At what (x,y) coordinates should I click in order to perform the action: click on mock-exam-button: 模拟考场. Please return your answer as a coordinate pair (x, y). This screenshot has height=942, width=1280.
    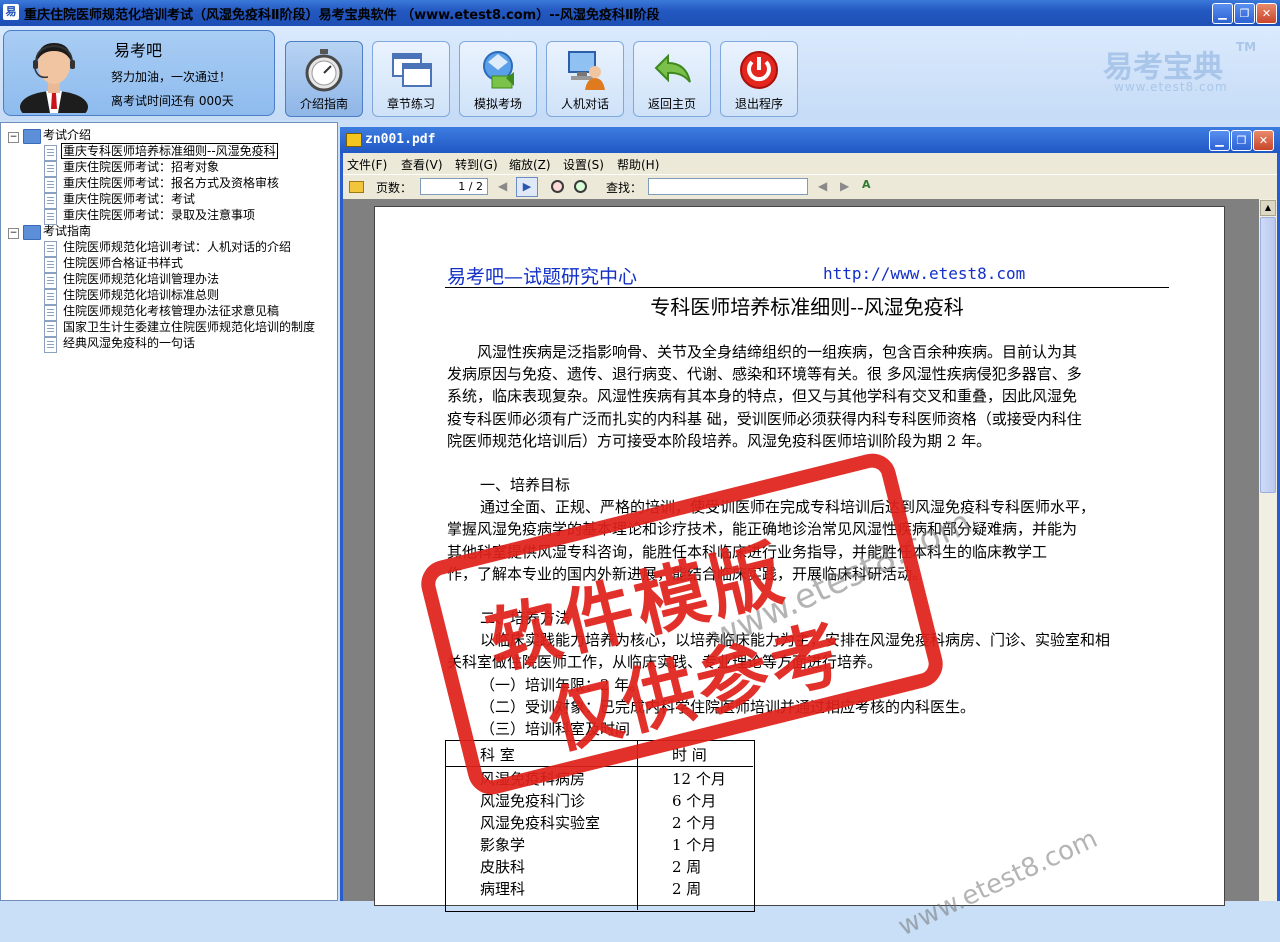
    Looking at the image, I should click on (498, 79).